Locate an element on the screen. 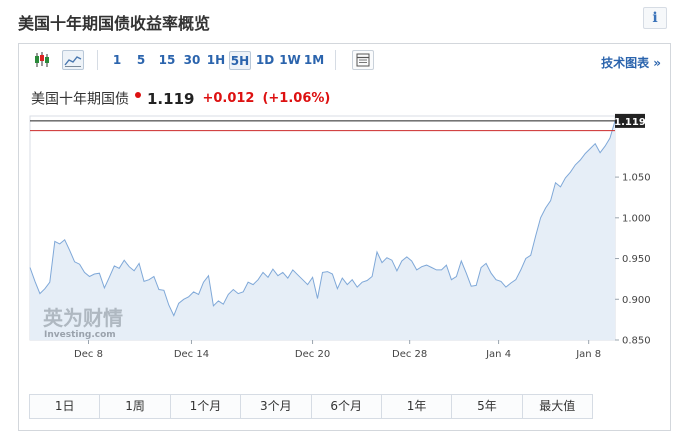 The width and height of the screenshot is (681, 443). range-1m-button: 1个月 is located at coordinates (206, 406).